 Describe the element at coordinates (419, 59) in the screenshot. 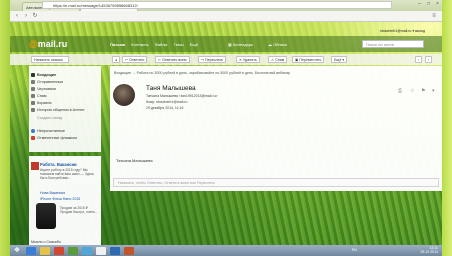

I see `prev-message-icon: ‹` at that location.